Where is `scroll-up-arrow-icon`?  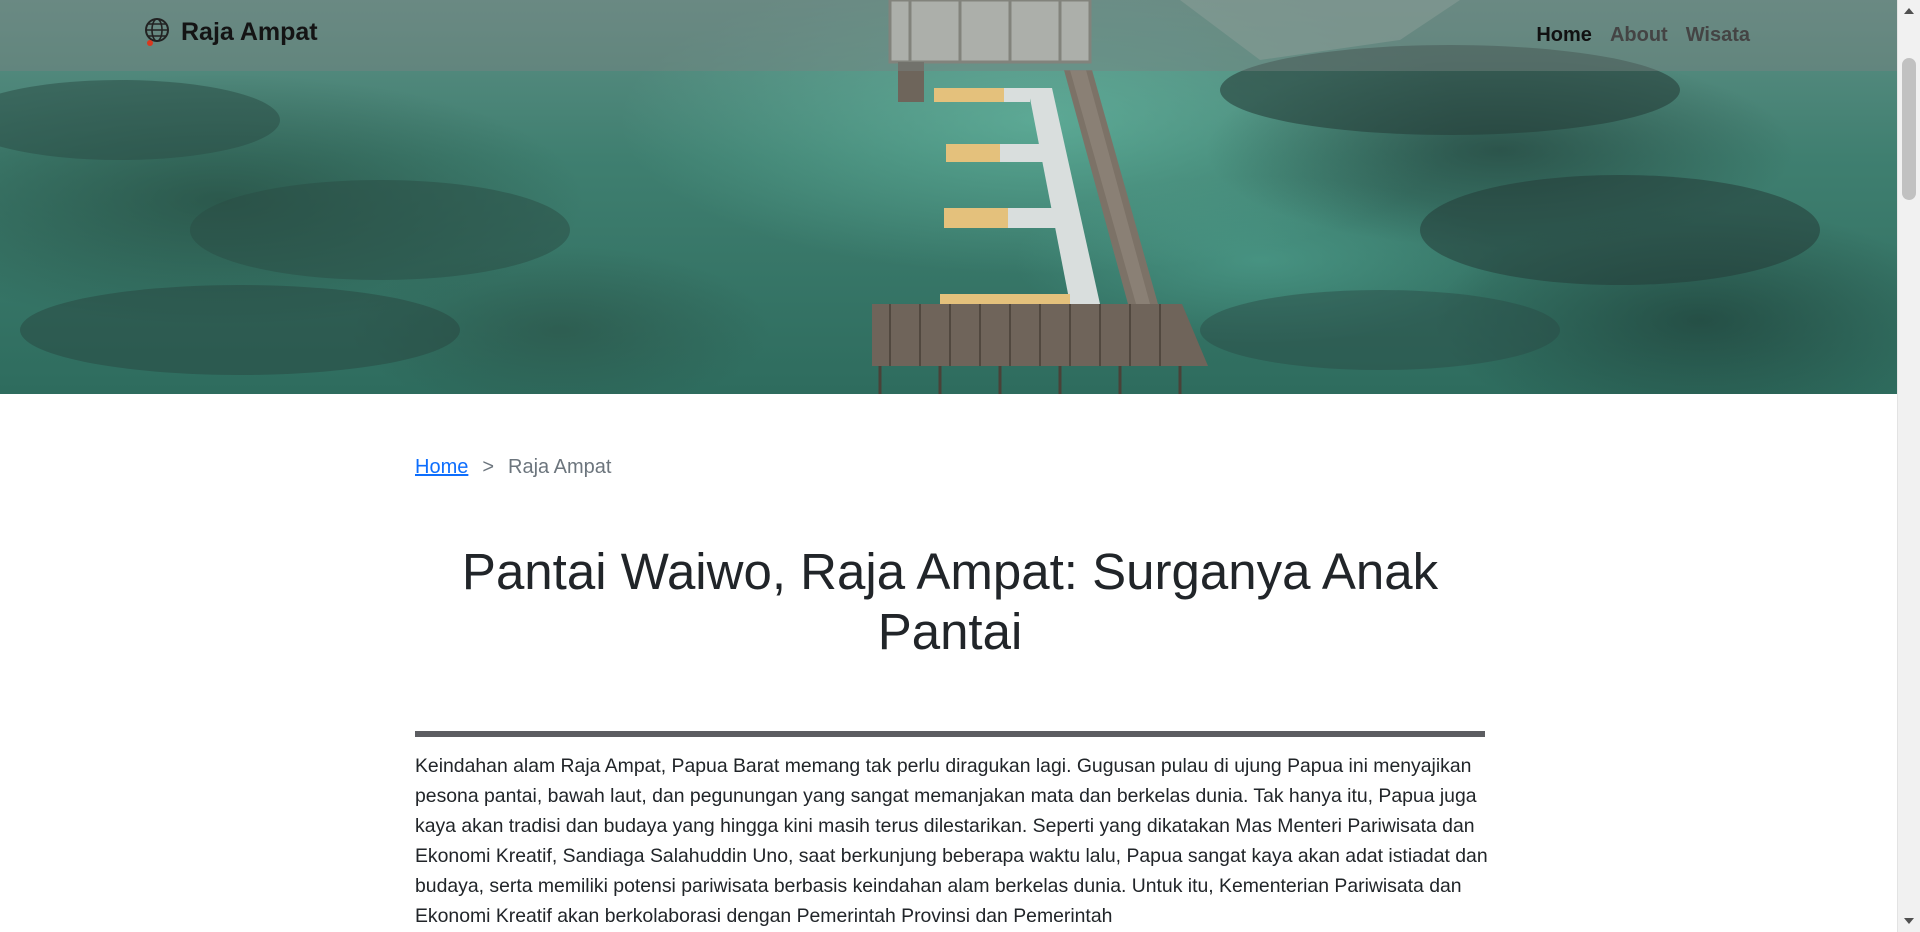 scroll-up-arrow-icon is located at coordinates (1909, 11).